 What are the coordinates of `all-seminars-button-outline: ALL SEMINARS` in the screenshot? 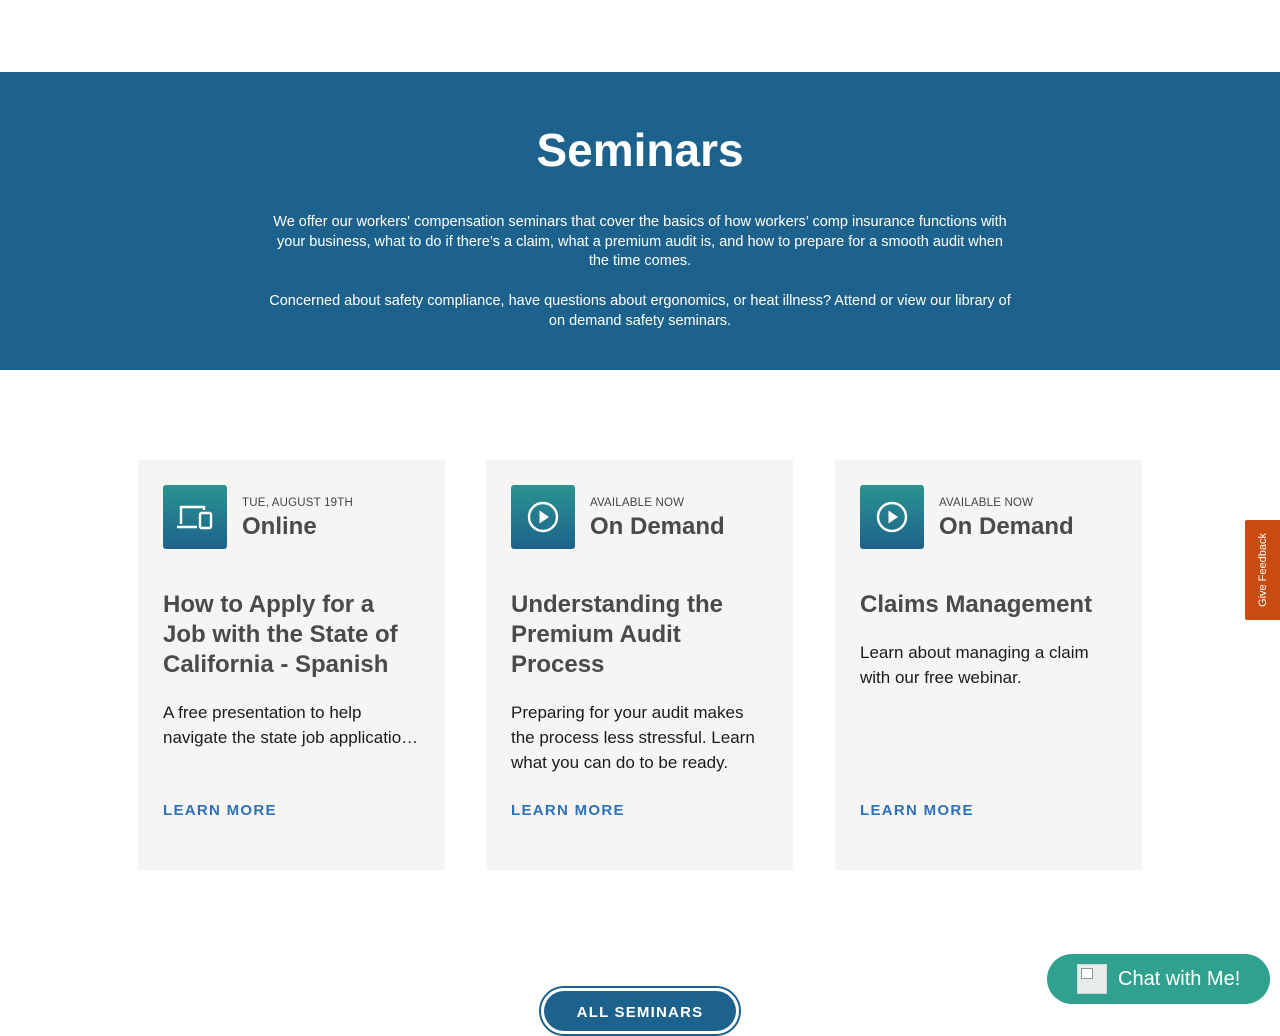 It's located at (640, 1011).